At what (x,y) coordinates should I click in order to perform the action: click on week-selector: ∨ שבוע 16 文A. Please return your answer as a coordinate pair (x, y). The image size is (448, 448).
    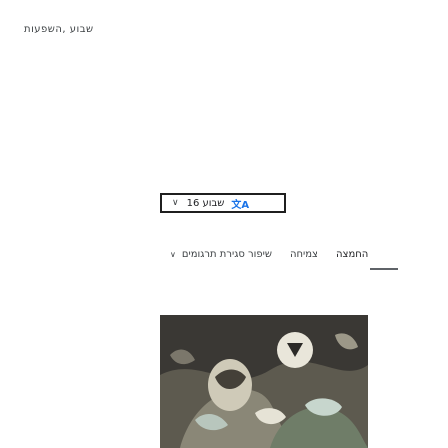
    Looking at the image, I should click on (223, 203).